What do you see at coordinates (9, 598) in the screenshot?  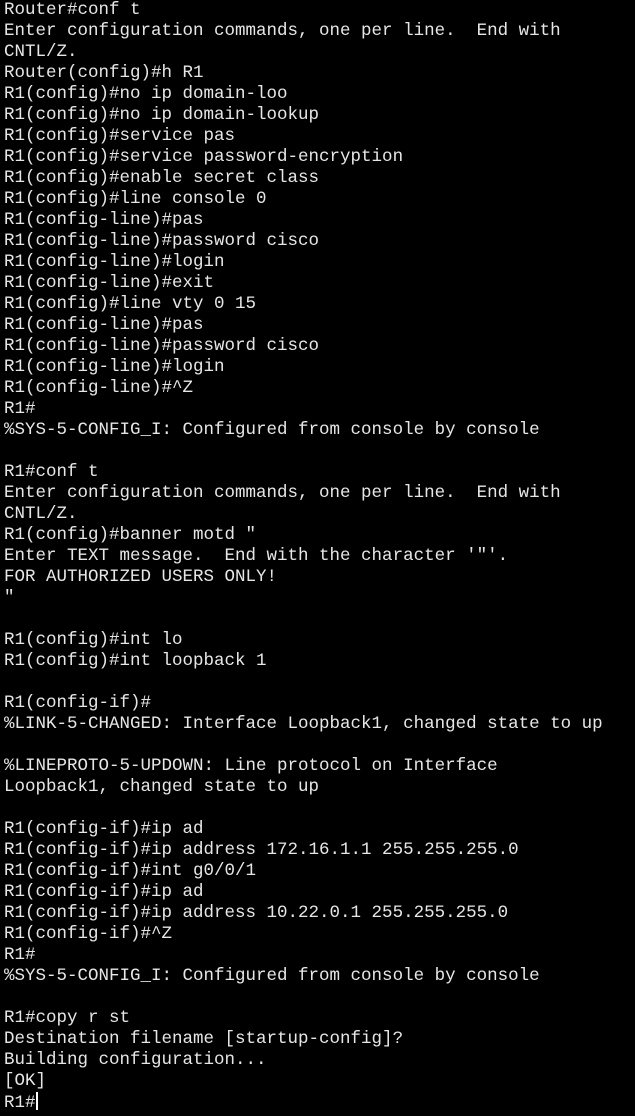 I see `terminal-line: "` at bounding box center [9, 598].